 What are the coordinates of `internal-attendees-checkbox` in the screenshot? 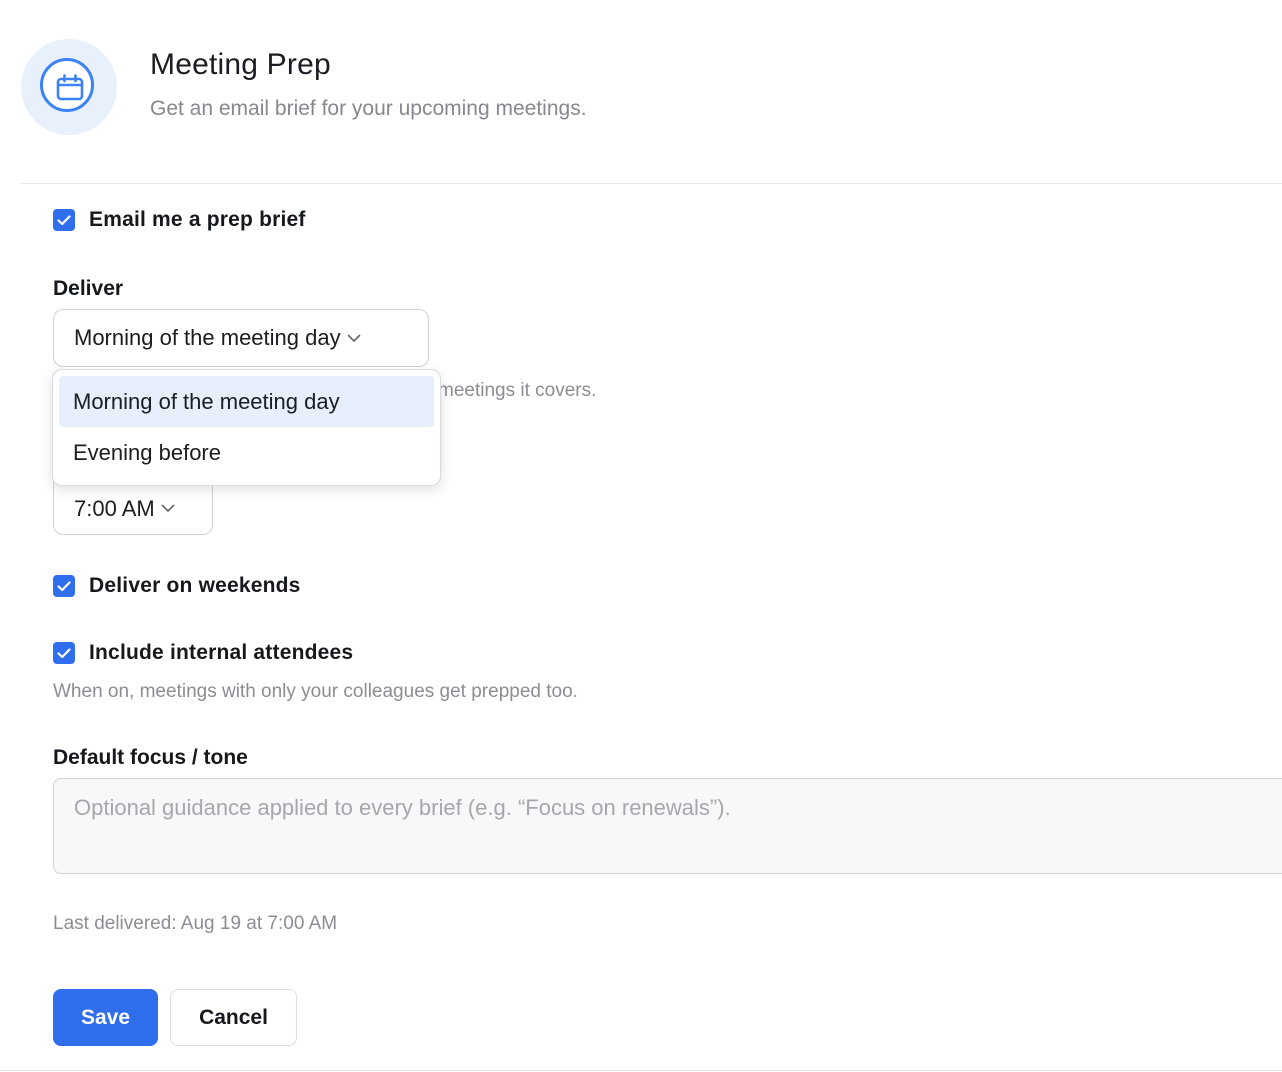 It's located at (64, 653).